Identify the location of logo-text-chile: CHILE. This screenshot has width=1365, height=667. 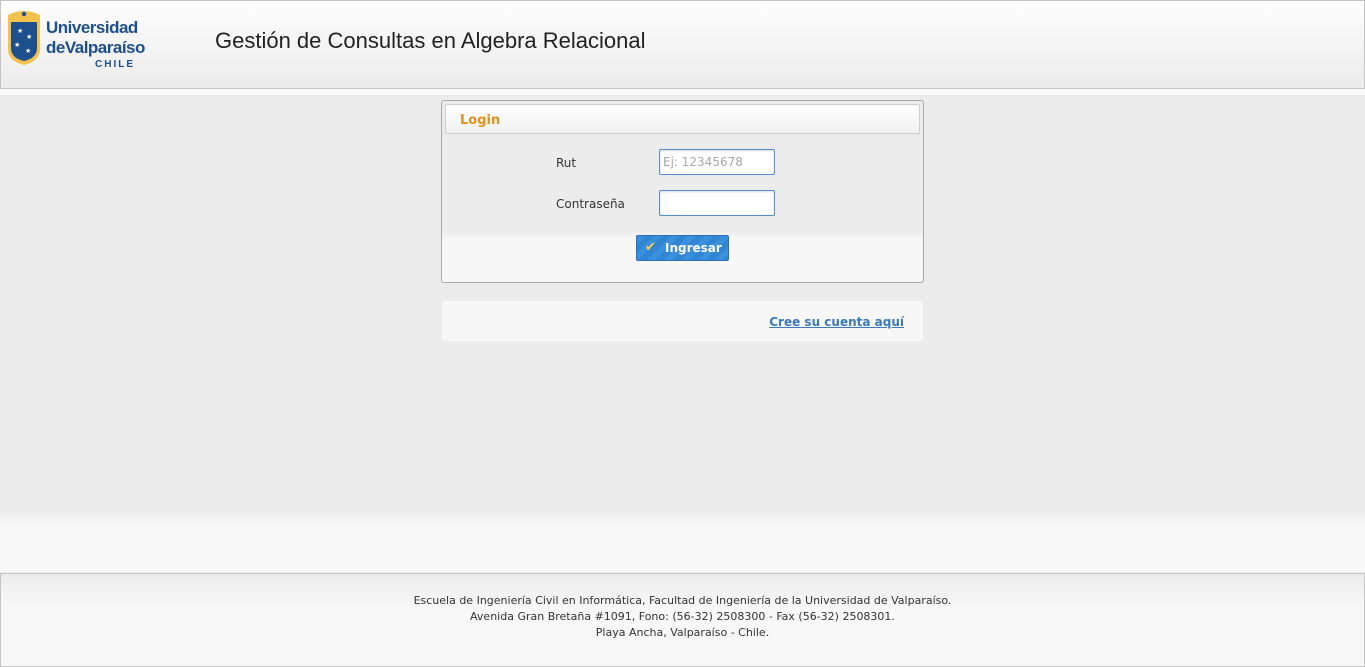
(115, 64).